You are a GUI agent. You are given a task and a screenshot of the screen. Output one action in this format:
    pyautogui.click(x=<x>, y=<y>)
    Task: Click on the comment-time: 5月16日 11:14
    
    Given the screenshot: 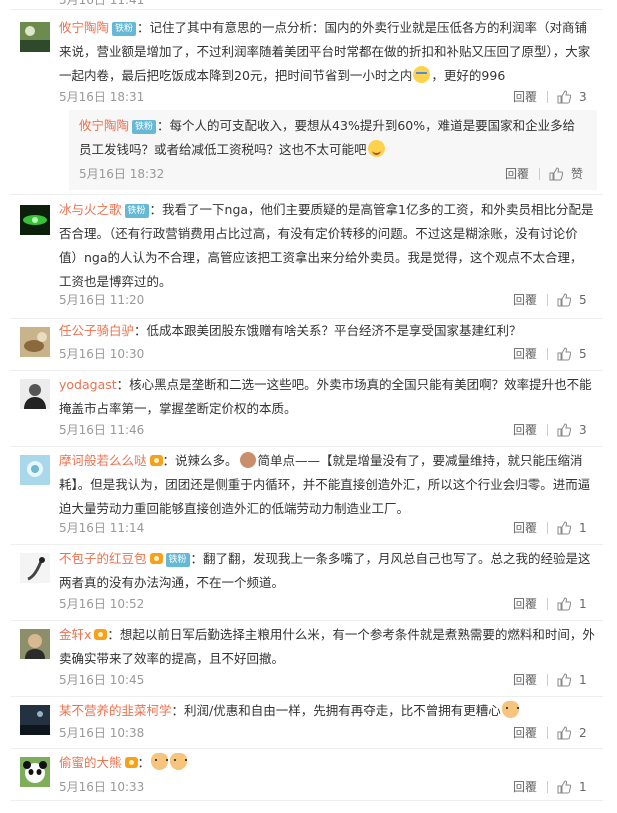 What is the action you would take?
    pyautogui.click(x=102, y=528)
    